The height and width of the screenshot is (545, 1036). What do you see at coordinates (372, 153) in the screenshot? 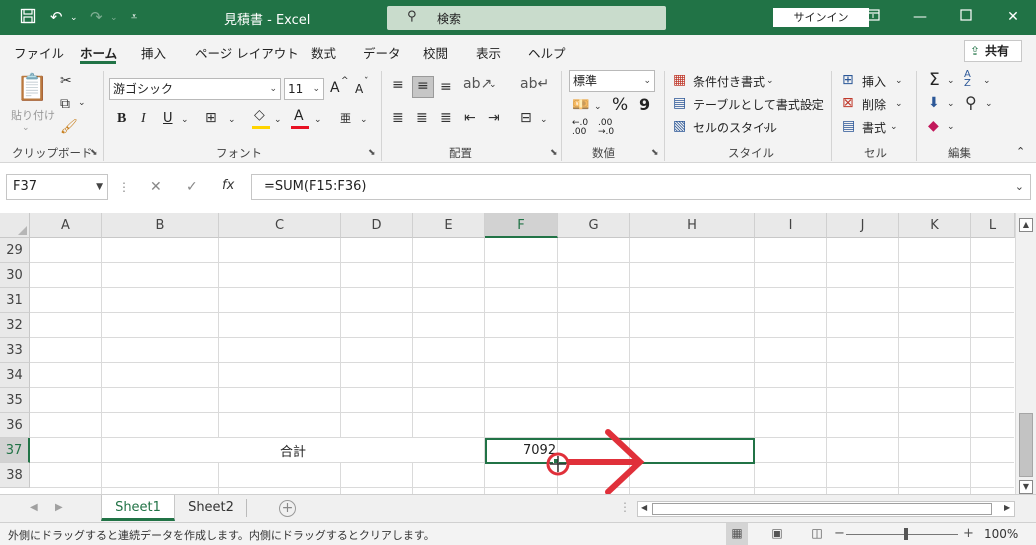
I see `font-launcher-icon: ⬊` at bounding box center [372, 153].